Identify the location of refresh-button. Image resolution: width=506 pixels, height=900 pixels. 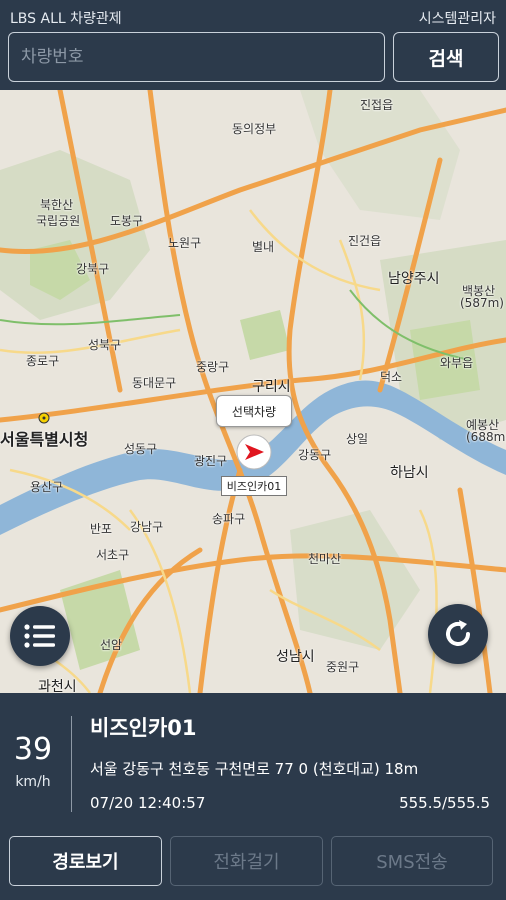
(458, 634).